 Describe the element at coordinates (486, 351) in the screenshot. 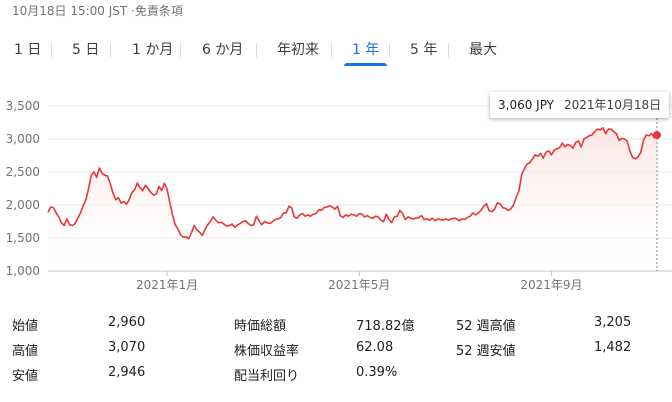

I see `stat-label-52w-low: 52 週安値` at that location.